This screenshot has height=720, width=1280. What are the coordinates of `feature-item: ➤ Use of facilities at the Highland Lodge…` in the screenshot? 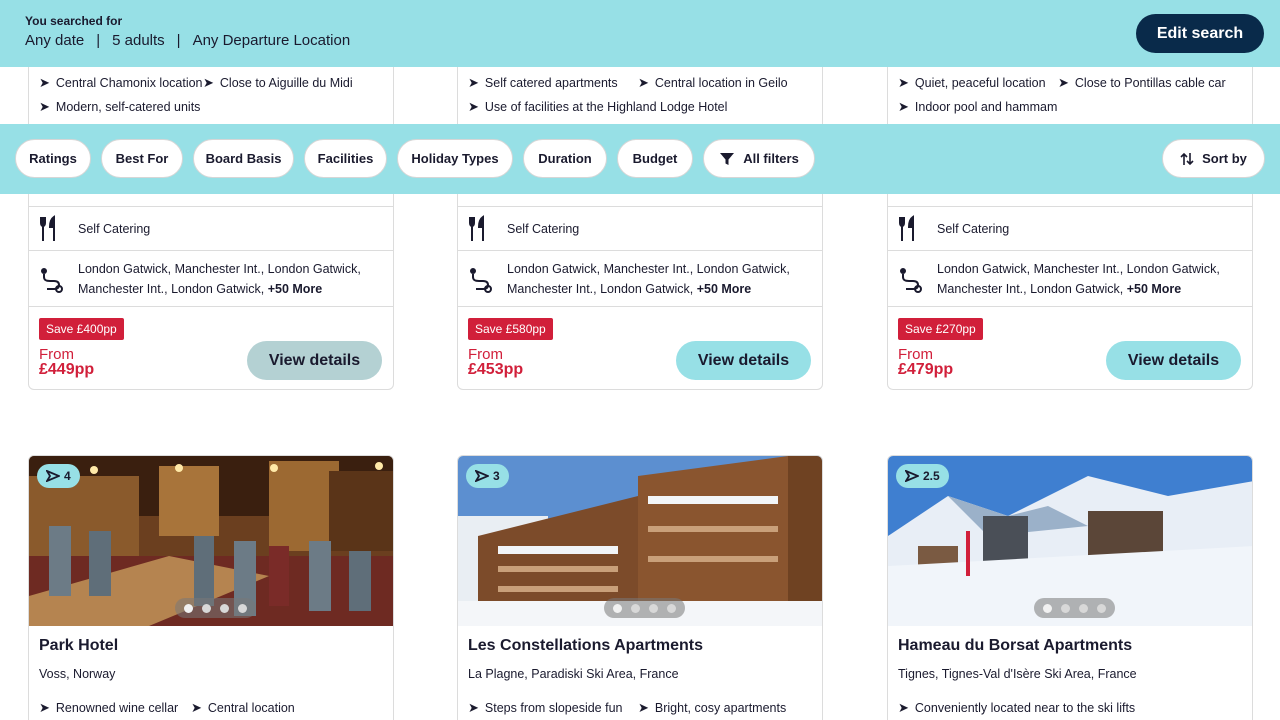 It's located at (597, 107).